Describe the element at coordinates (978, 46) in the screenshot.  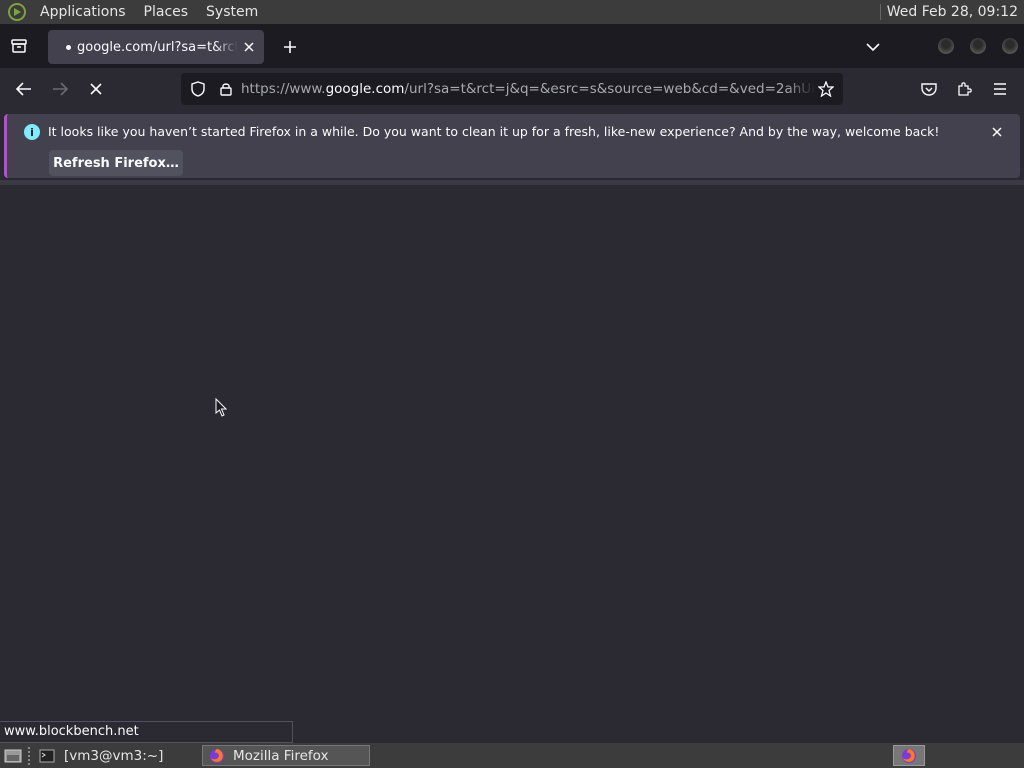
I see `maximize-window-button` at that location.